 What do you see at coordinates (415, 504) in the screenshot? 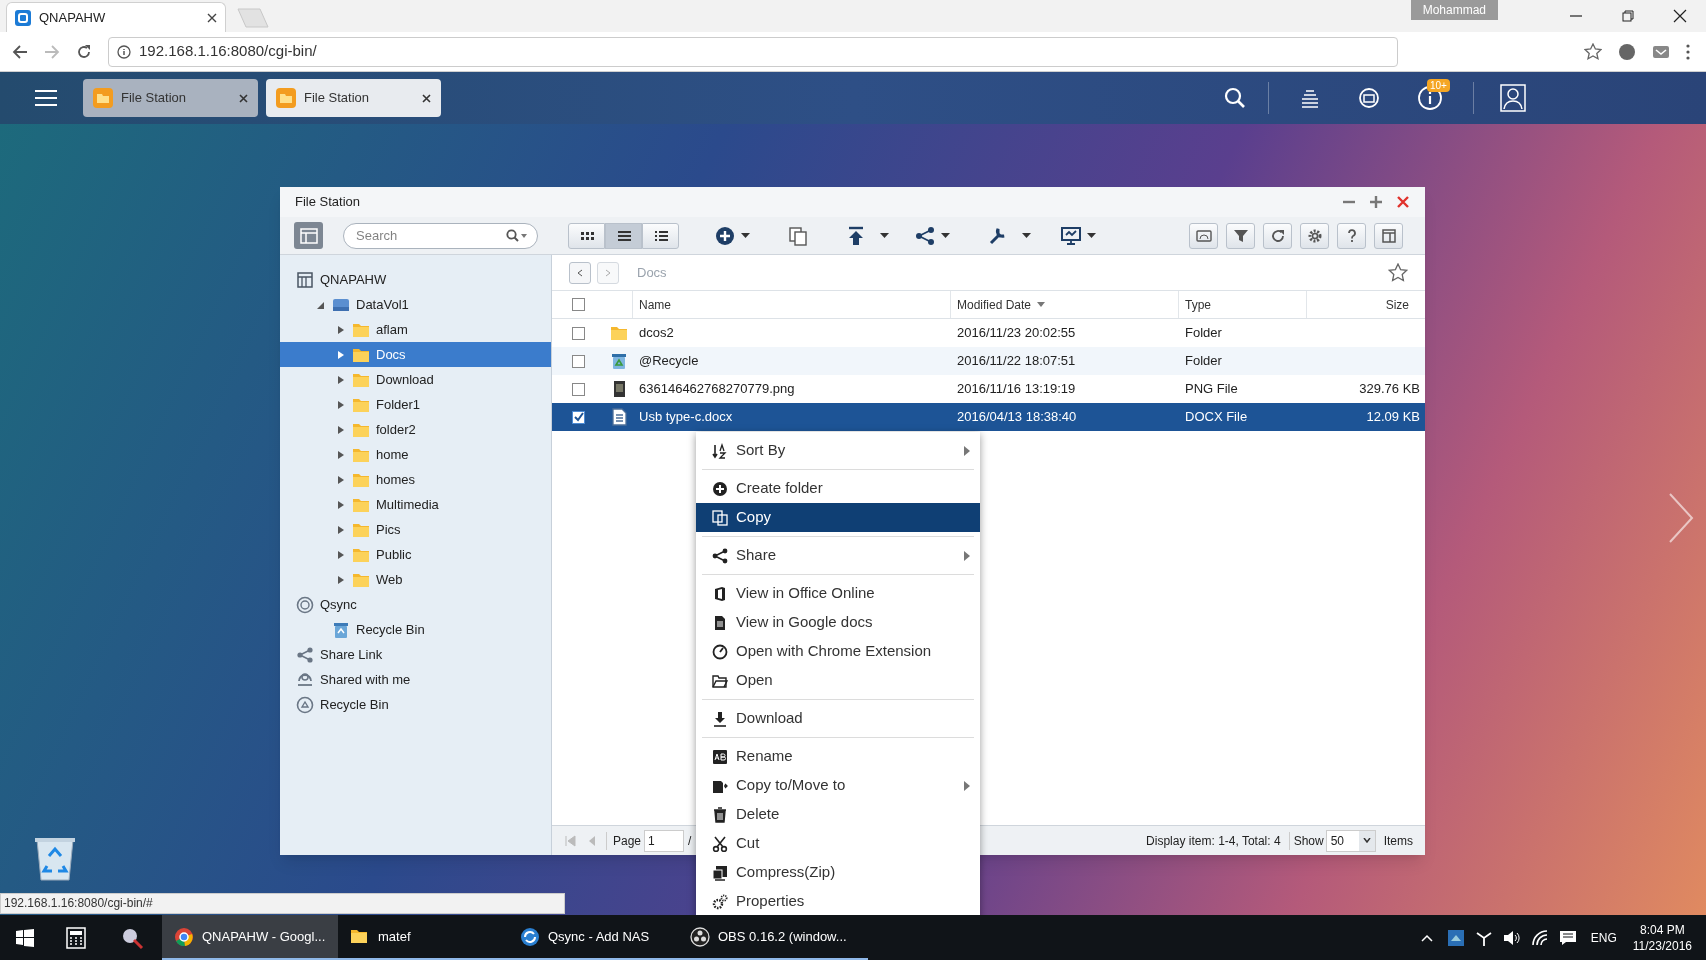
I see `tree-item: Multimedia` at bounding box center [415, 504].